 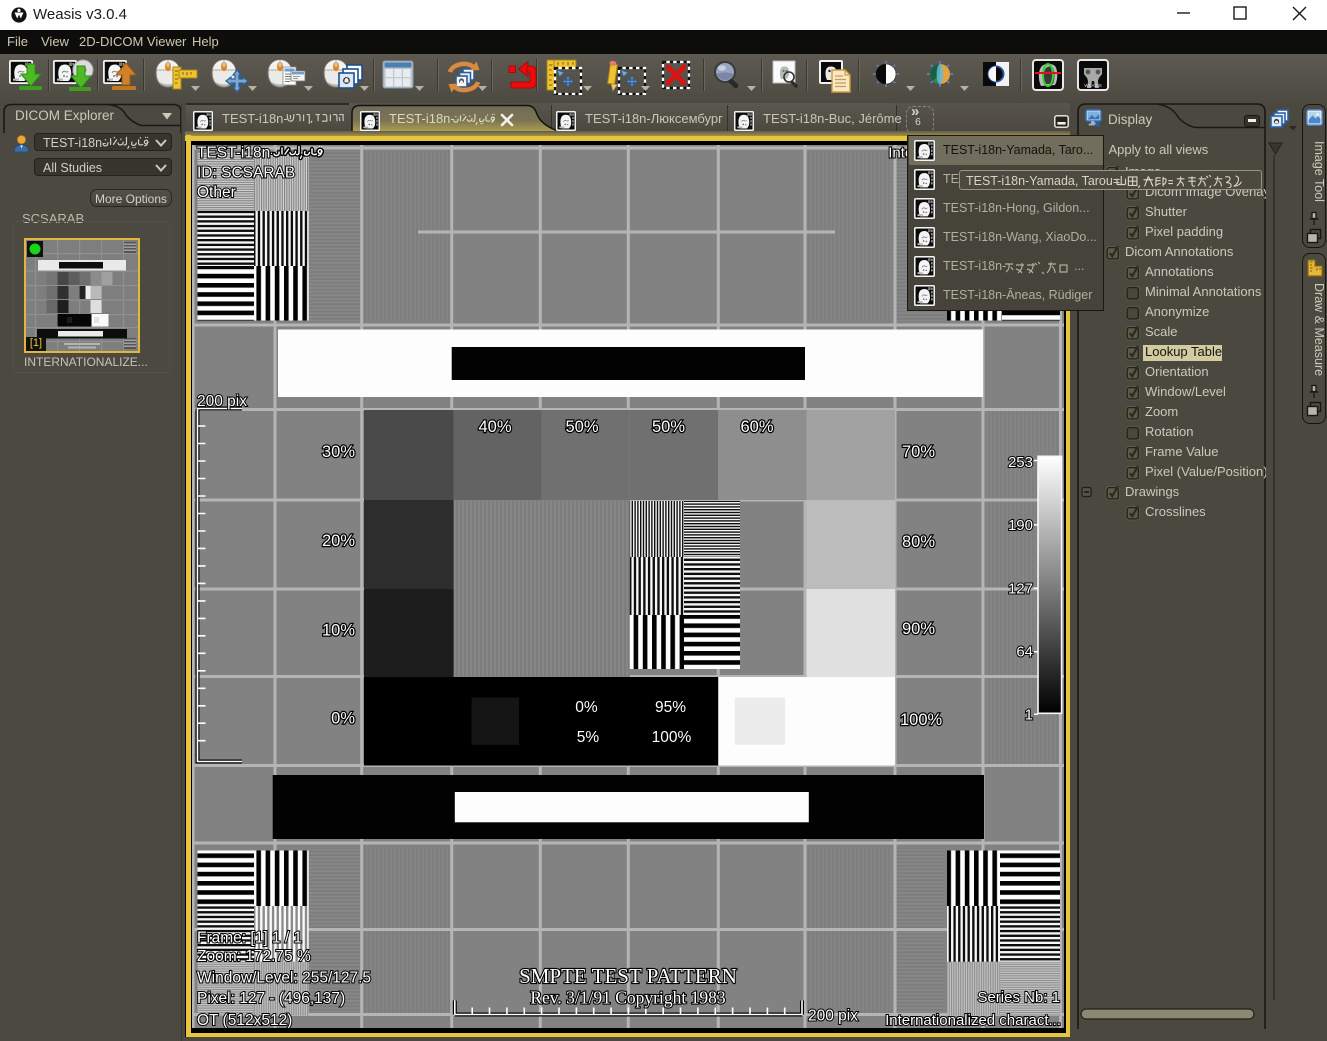 What do you see at coordinates (588, 737) in the screenshot?
I see `svg-text: 5%` at bounding box center [588, 737].